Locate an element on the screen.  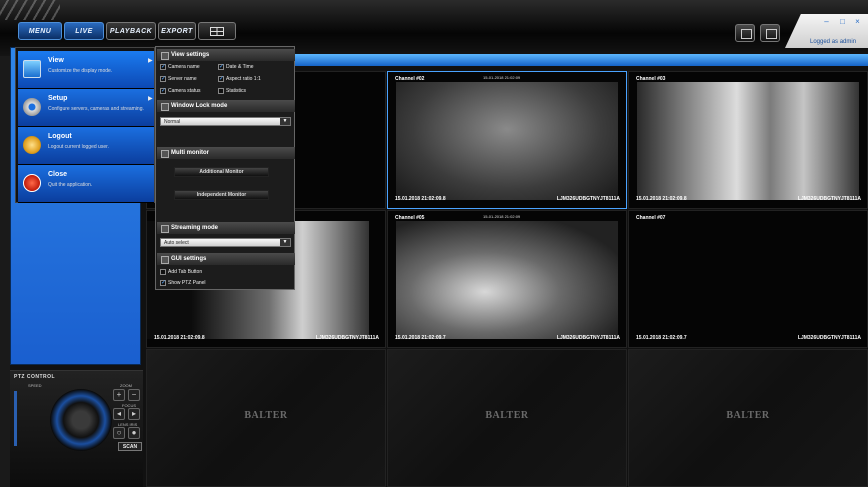
zoom-label: ZOOM is located at coordinates (126, 385).